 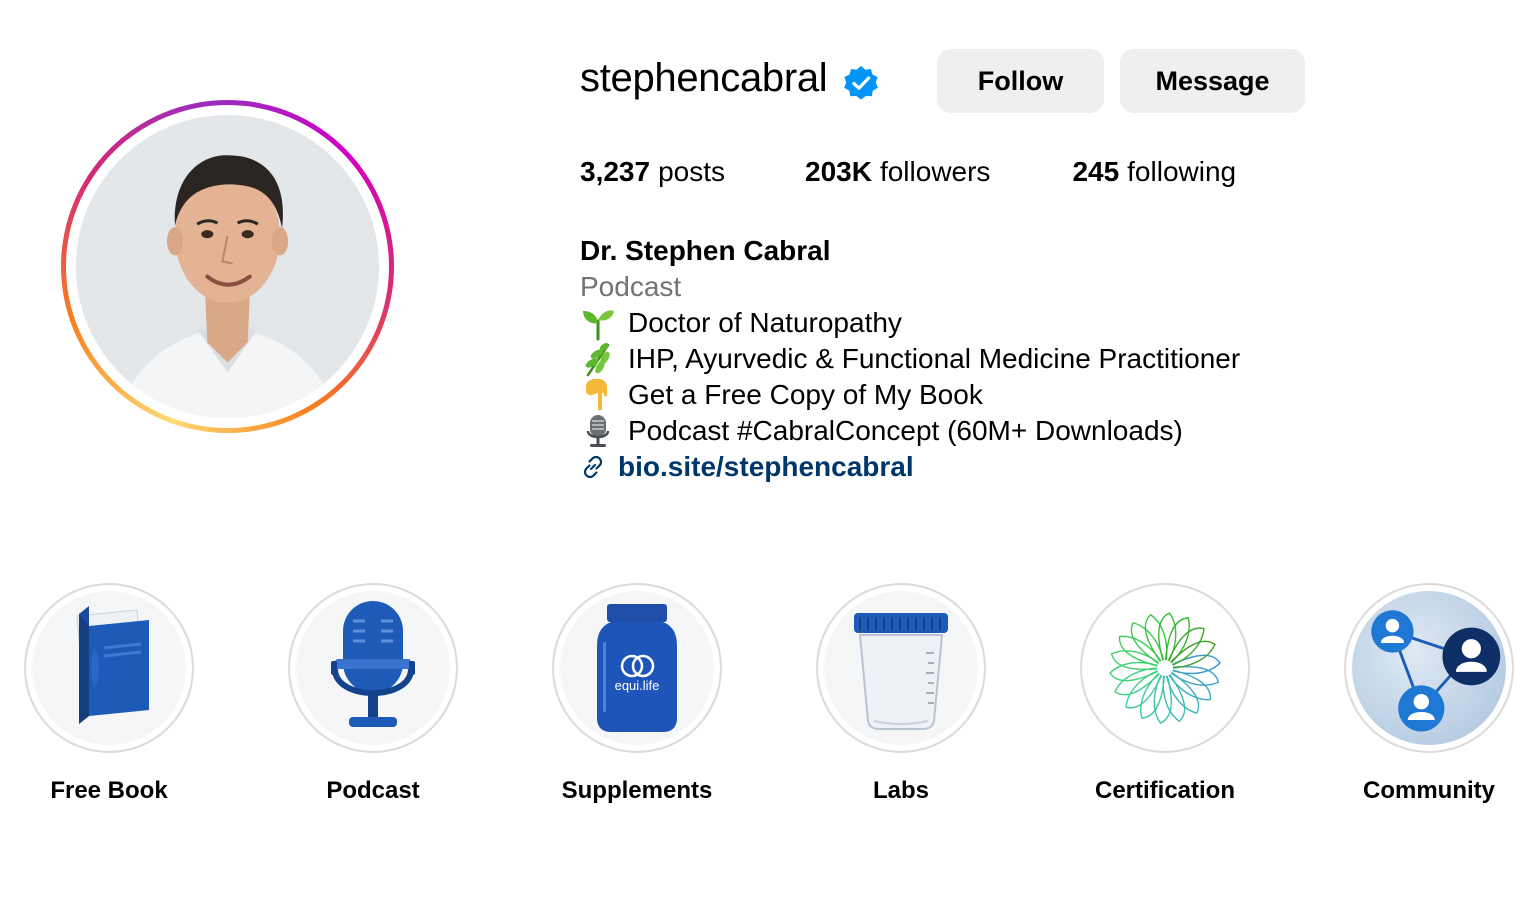 I want to click on book-icon, so click(x=112, y=665).